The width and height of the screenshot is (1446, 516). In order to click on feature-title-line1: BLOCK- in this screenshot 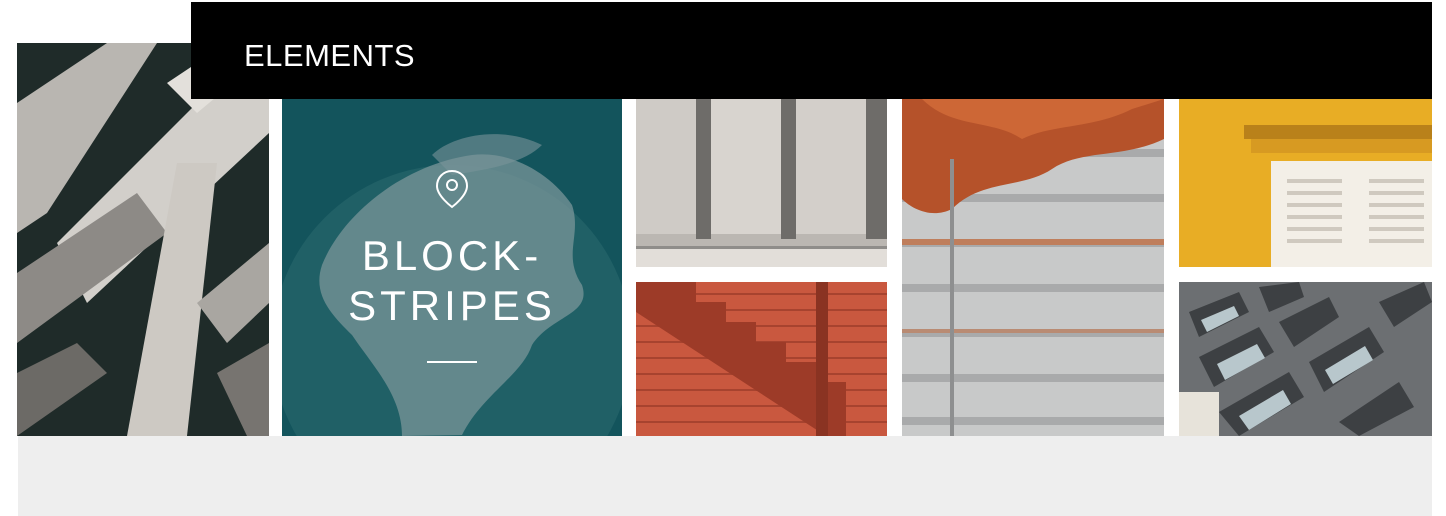, I will do `click(452, 255)`.